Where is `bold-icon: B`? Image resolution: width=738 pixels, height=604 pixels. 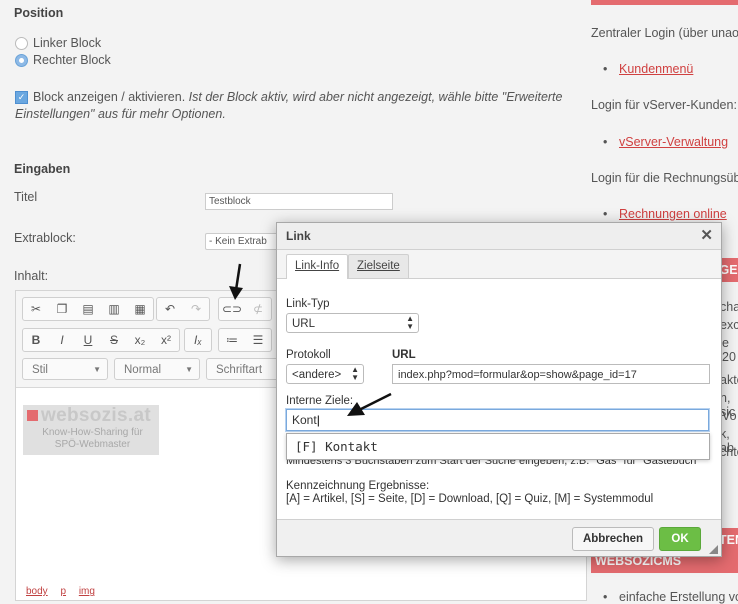
bold-icon: B is located at coordinates (36, 340).